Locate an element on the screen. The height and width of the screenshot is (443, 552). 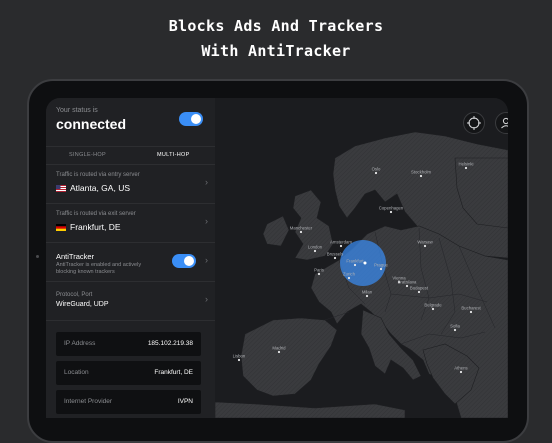
city-dot-oslo is located at coordinates (376, 173).